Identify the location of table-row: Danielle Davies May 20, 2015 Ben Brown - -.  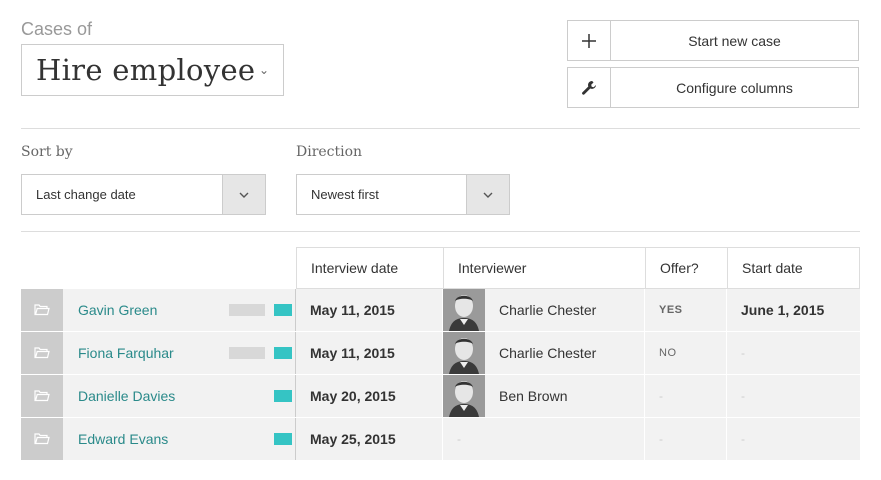
(440, 396).